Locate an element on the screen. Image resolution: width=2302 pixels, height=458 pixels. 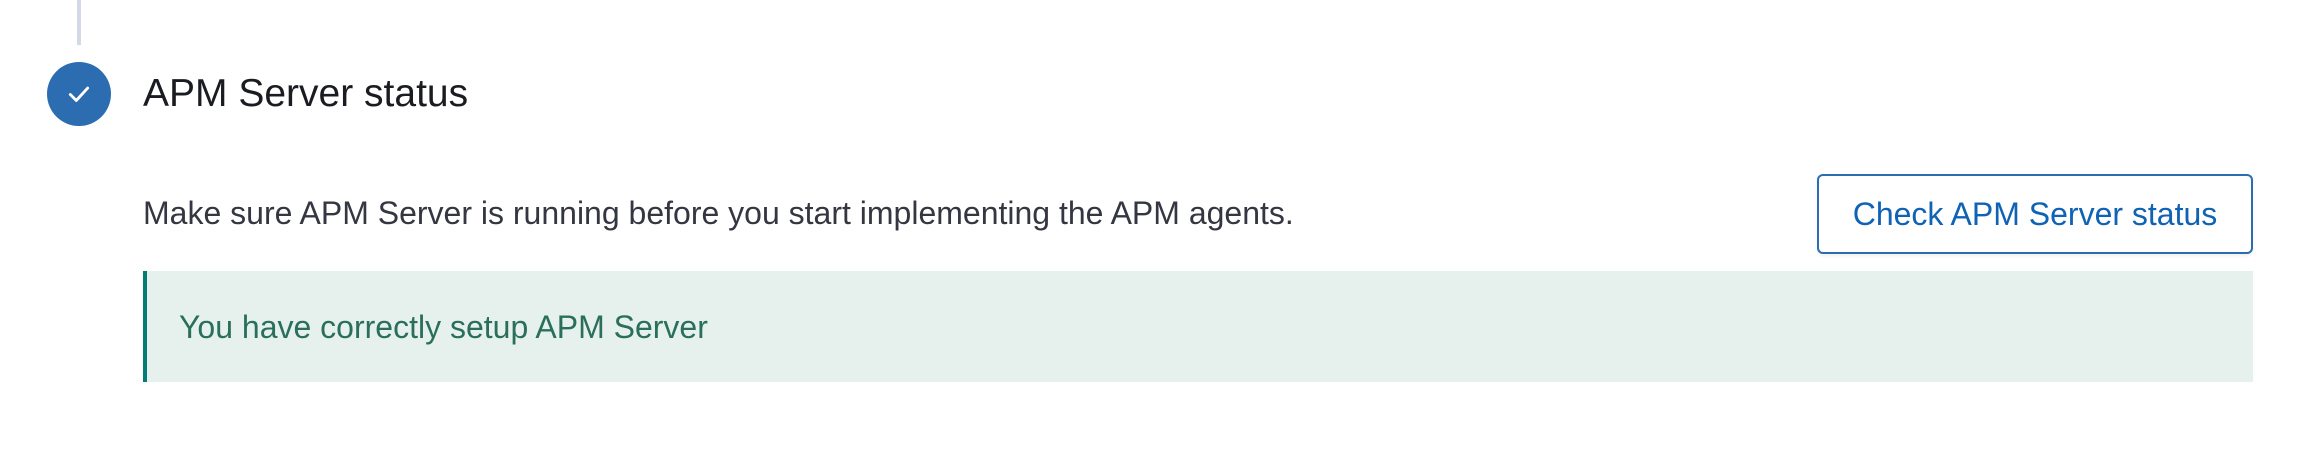
check-apm-server-status-button: Check APM Server status is located at coordinates (2035, 214).